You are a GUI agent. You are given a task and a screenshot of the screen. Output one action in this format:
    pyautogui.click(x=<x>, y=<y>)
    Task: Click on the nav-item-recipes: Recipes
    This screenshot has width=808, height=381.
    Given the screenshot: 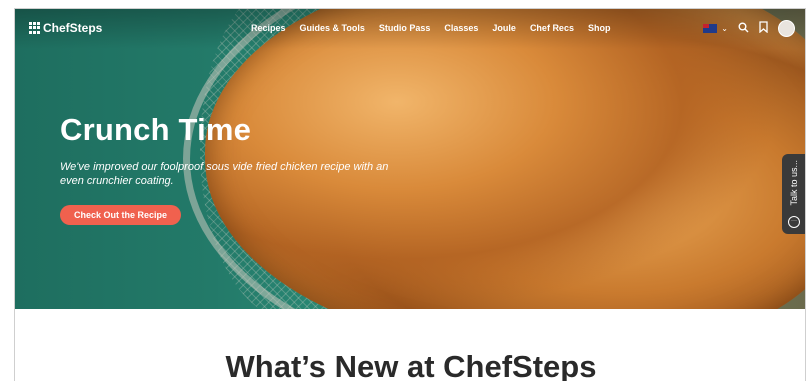 What is the action you would take?
    pyautogui.click(x=268, y=28)
    